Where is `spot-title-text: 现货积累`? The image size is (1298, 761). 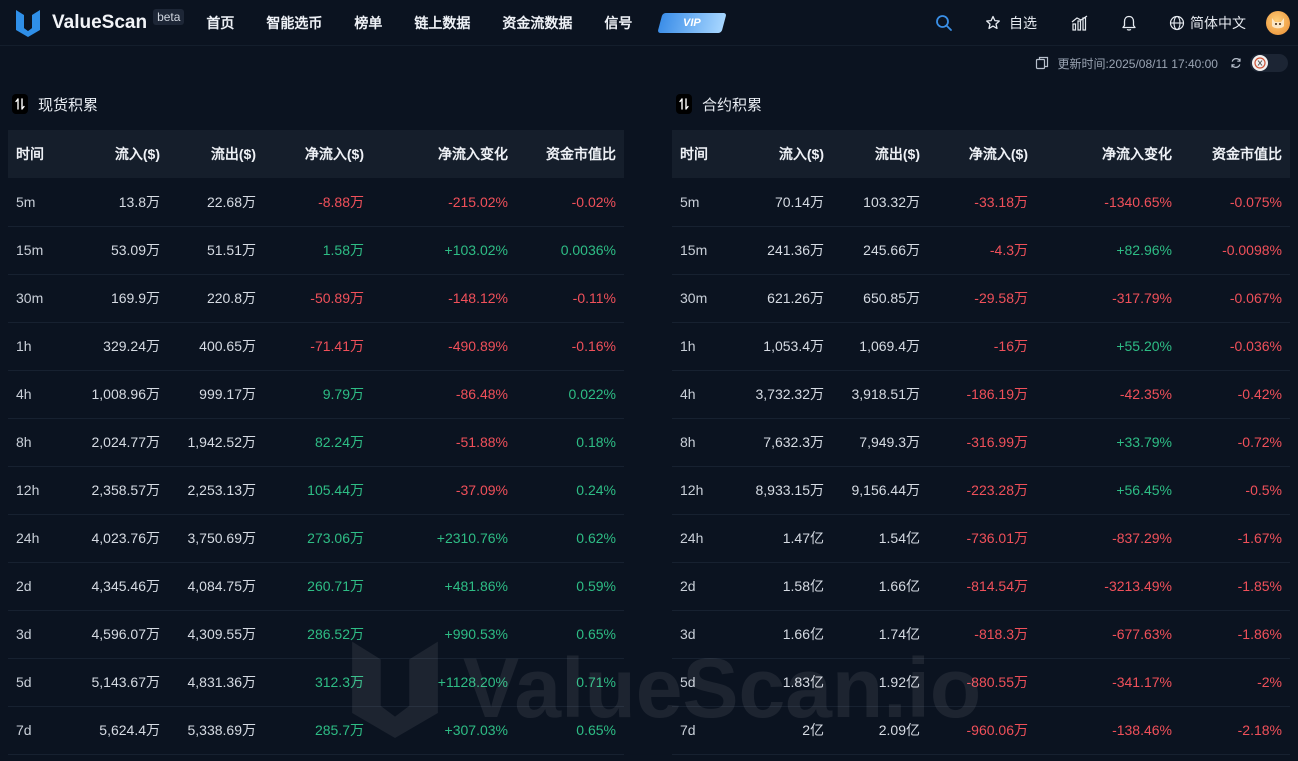
spot-title-text: 现货积累 is located at coordinates (68, 105).